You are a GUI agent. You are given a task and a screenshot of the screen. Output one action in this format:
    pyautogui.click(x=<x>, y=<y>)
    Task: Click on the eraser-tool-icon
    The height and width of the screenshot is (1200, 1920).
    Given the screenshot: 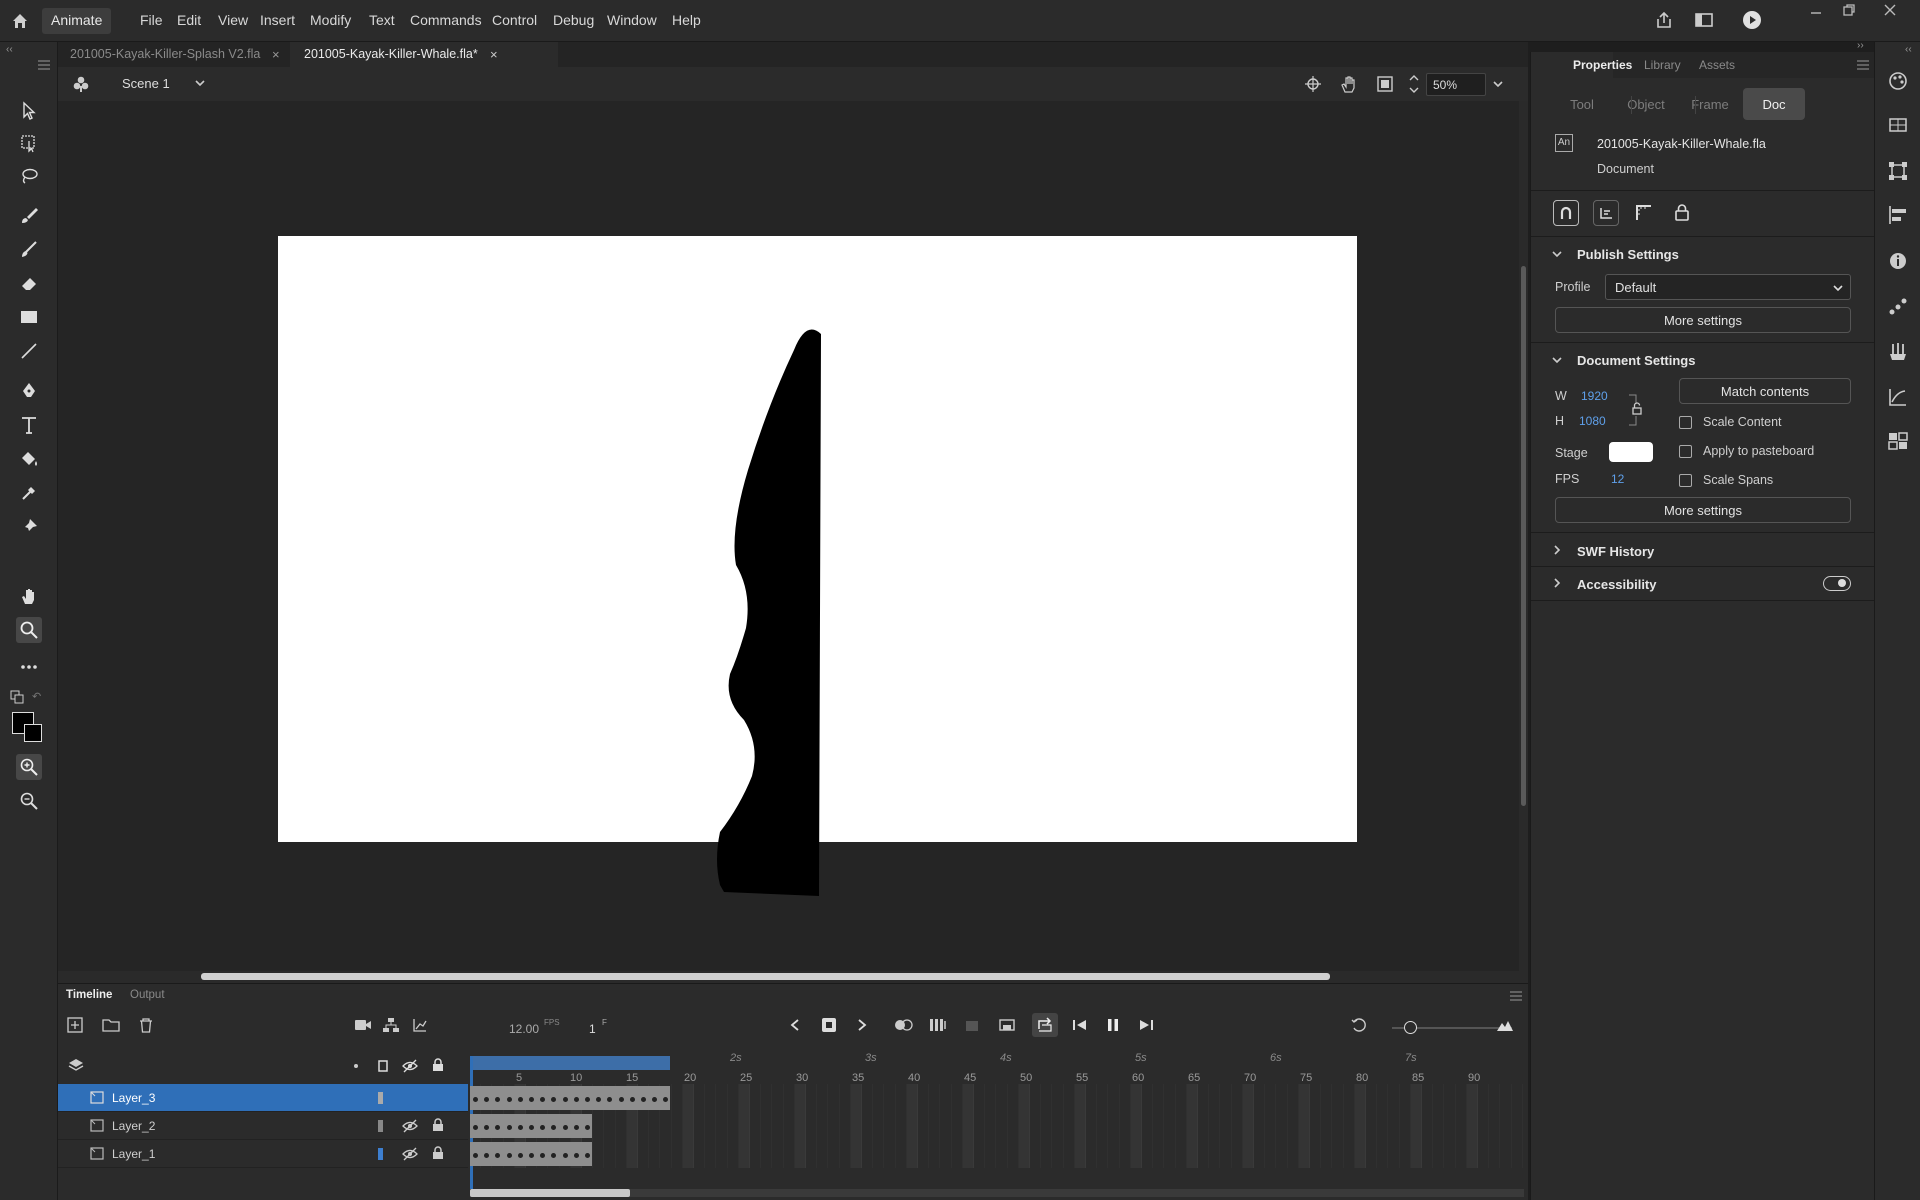 What is the action you would take?
    pyautogui.click(x=29, y=283)
    